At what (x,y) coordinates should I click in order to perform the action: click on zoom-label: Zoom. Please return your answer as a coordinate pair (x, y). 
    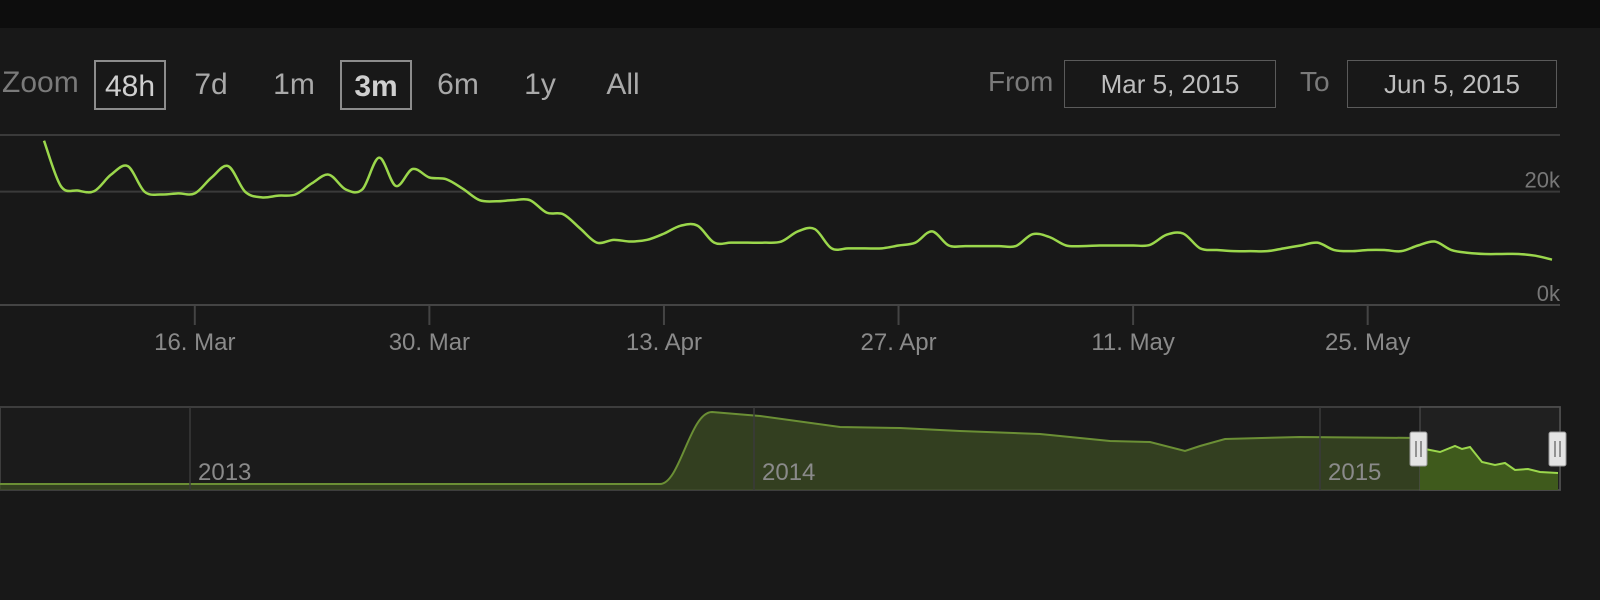
    Looking at the image, I should click on (40, 82).